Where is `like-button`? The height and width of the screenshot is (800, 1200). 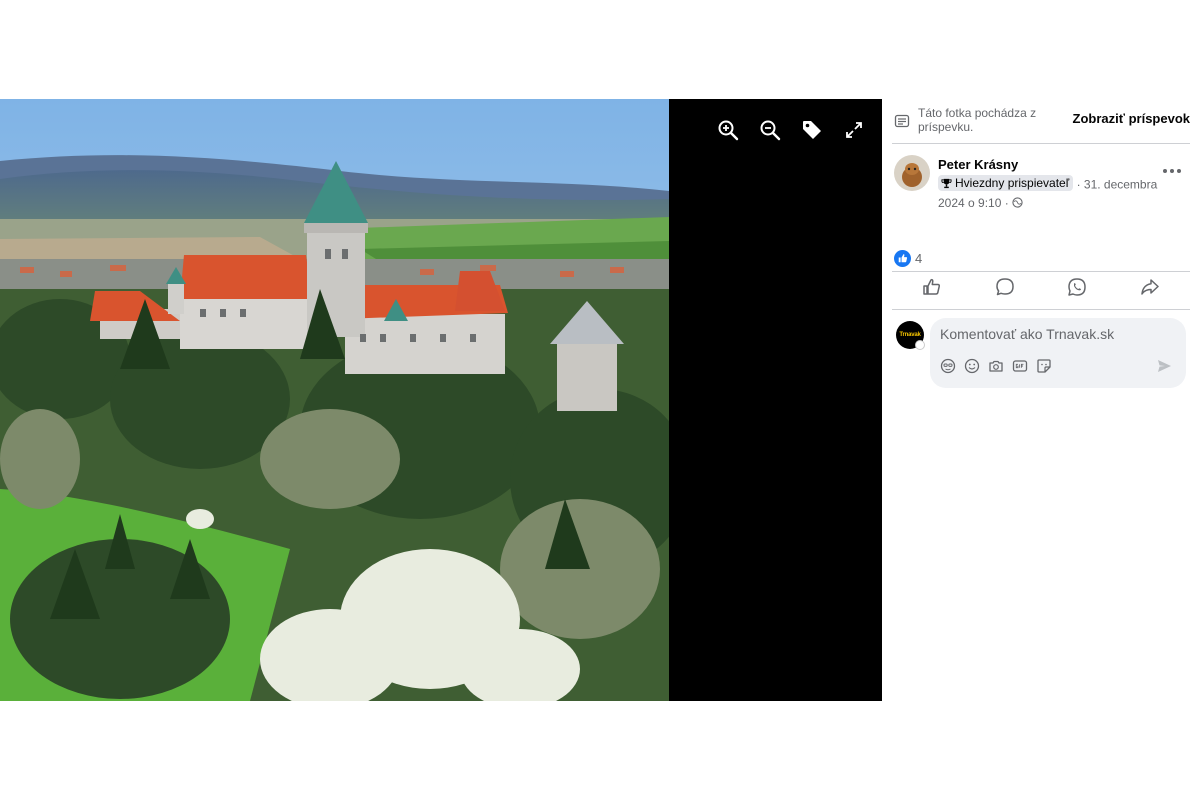
like-button is located at coordinates (932, 287).